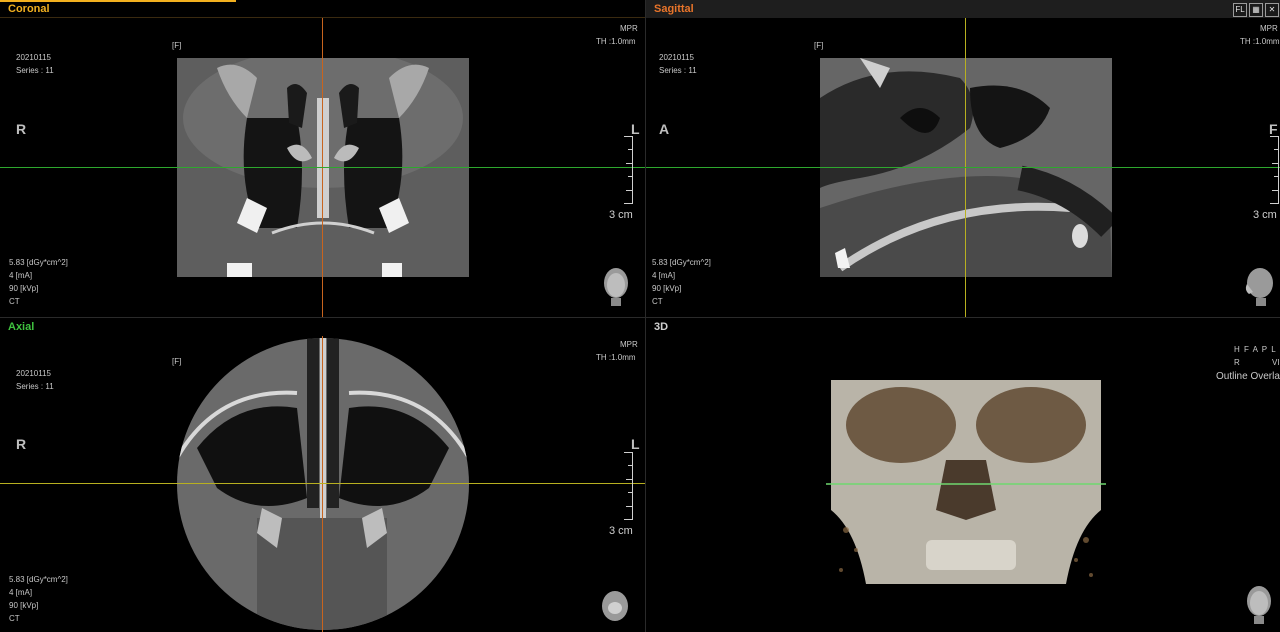 The width and height of the screenshot is (1280, 632). What do you see at coordinates (616, 287) in the screenshot?
I see `head-orientation-front-icon` at bounding box center [616, 287].